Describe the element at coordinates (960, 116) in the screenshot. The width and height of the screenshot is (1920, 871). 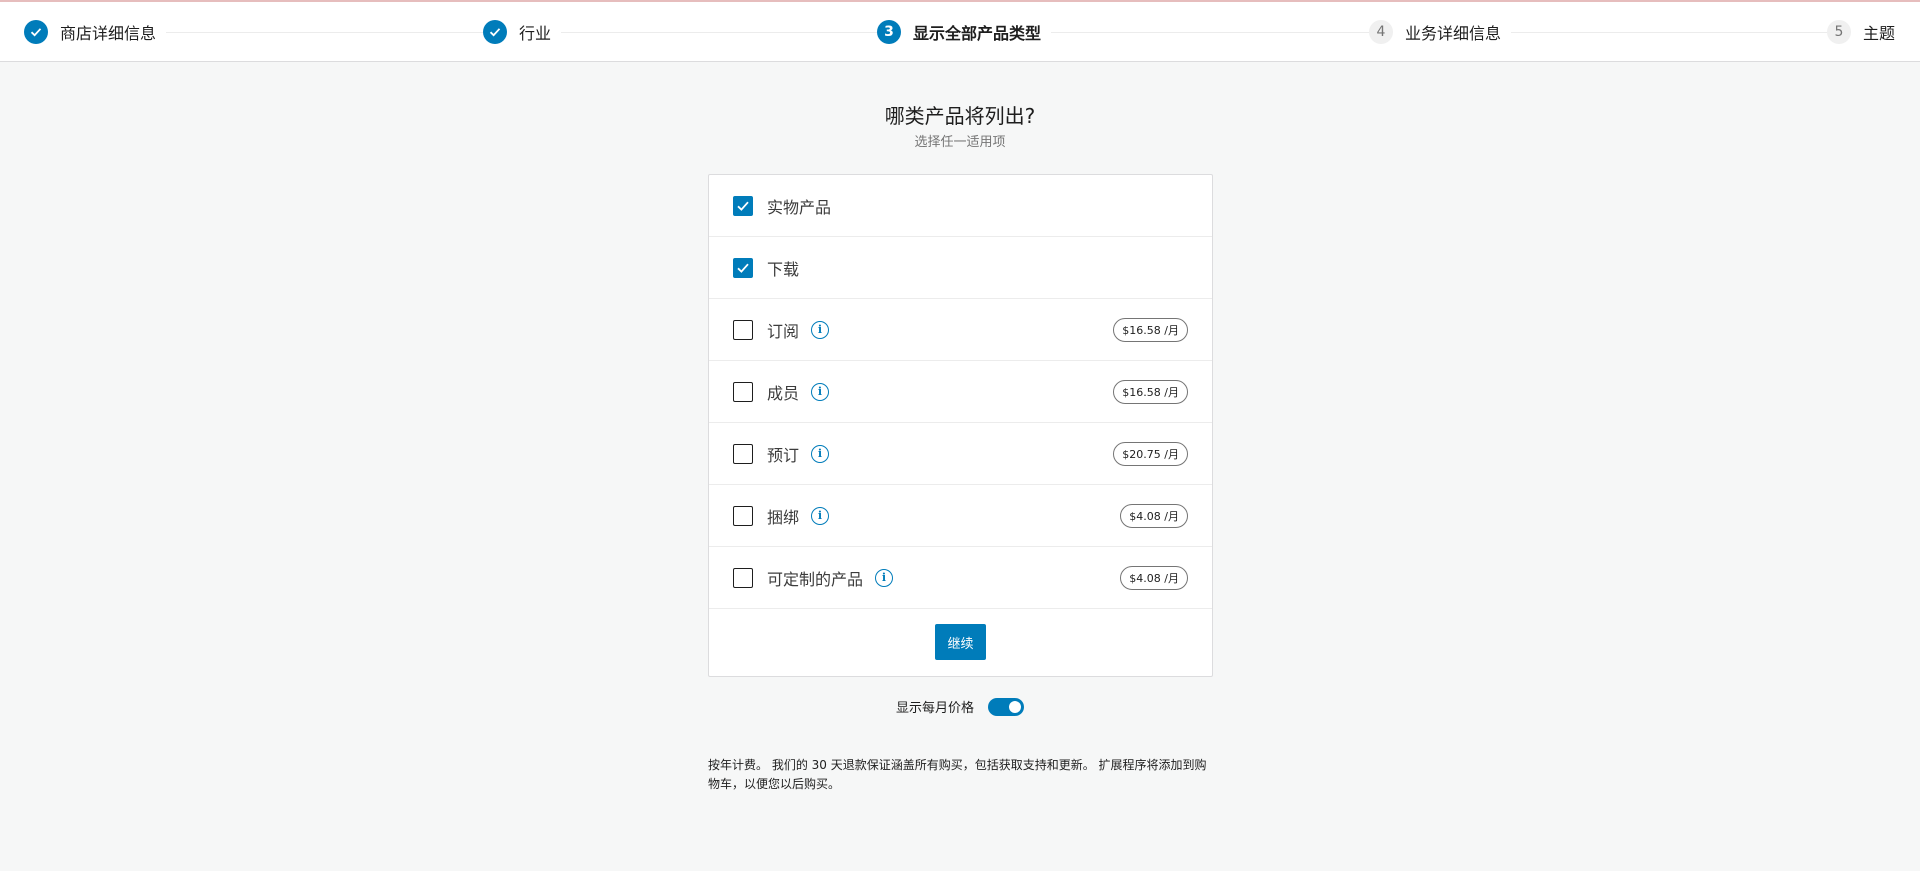
I see `page-title: 哪类产品将列出?` at that location.